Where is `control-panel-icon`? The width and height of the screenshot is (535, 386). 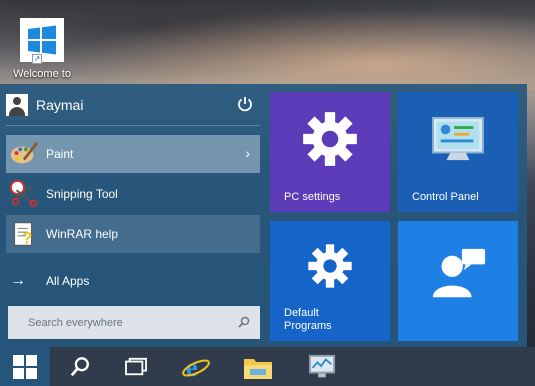
control-panel-icon is located at coordinates (458, 140).